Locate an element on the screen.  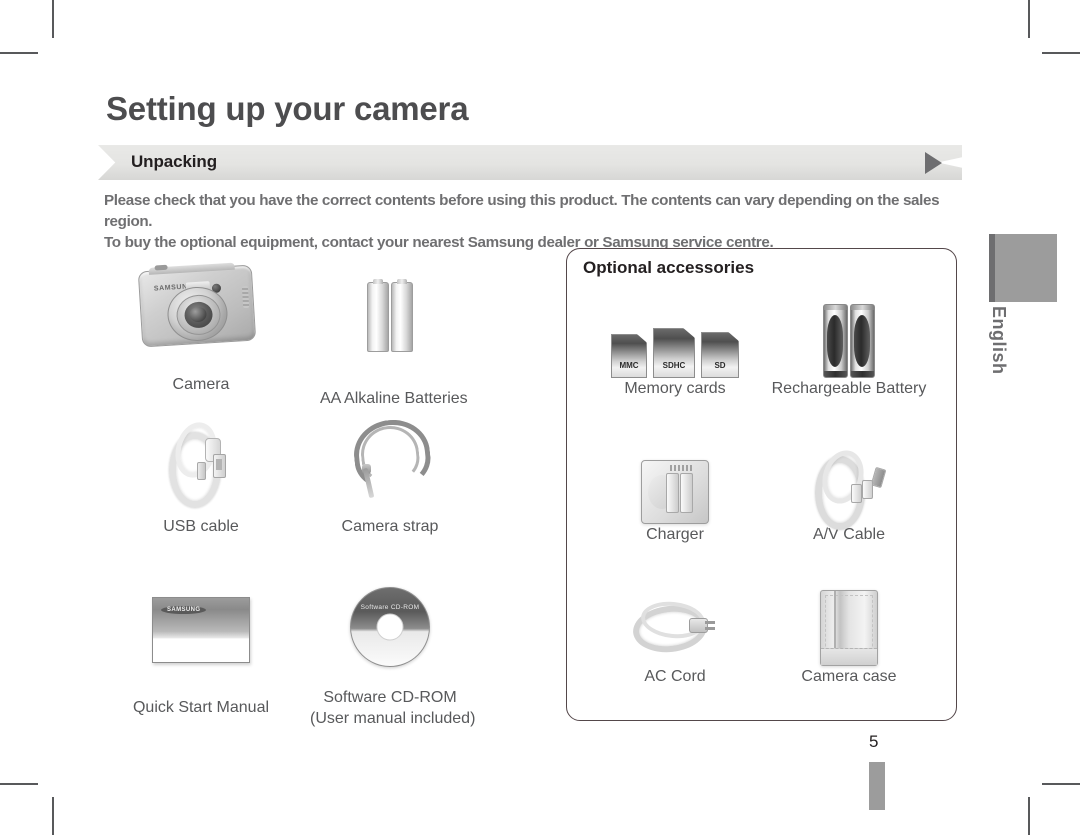
crop-mark-top-right-vertical is located at coordinates (1029, 19).